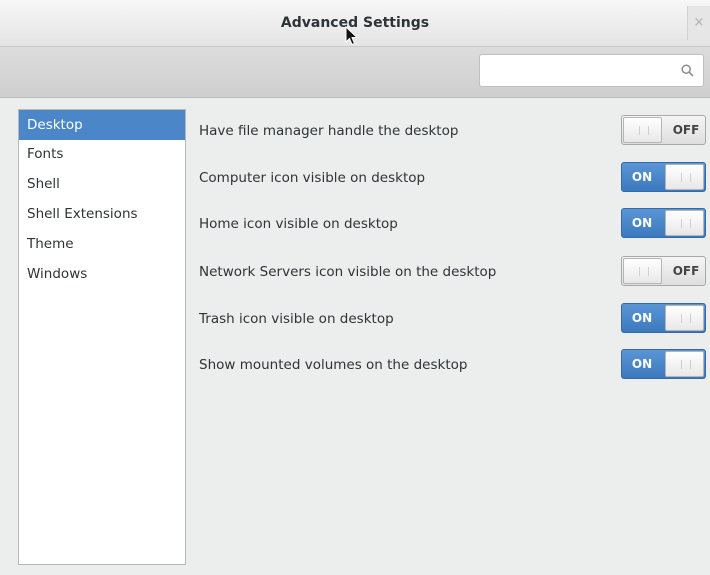 The image size is (710, 575). What do you see at coordinates (329, 131) in the screenshot?
I see `setting-label: Have file manager handle the desktop` at bounding box center [329, 131].